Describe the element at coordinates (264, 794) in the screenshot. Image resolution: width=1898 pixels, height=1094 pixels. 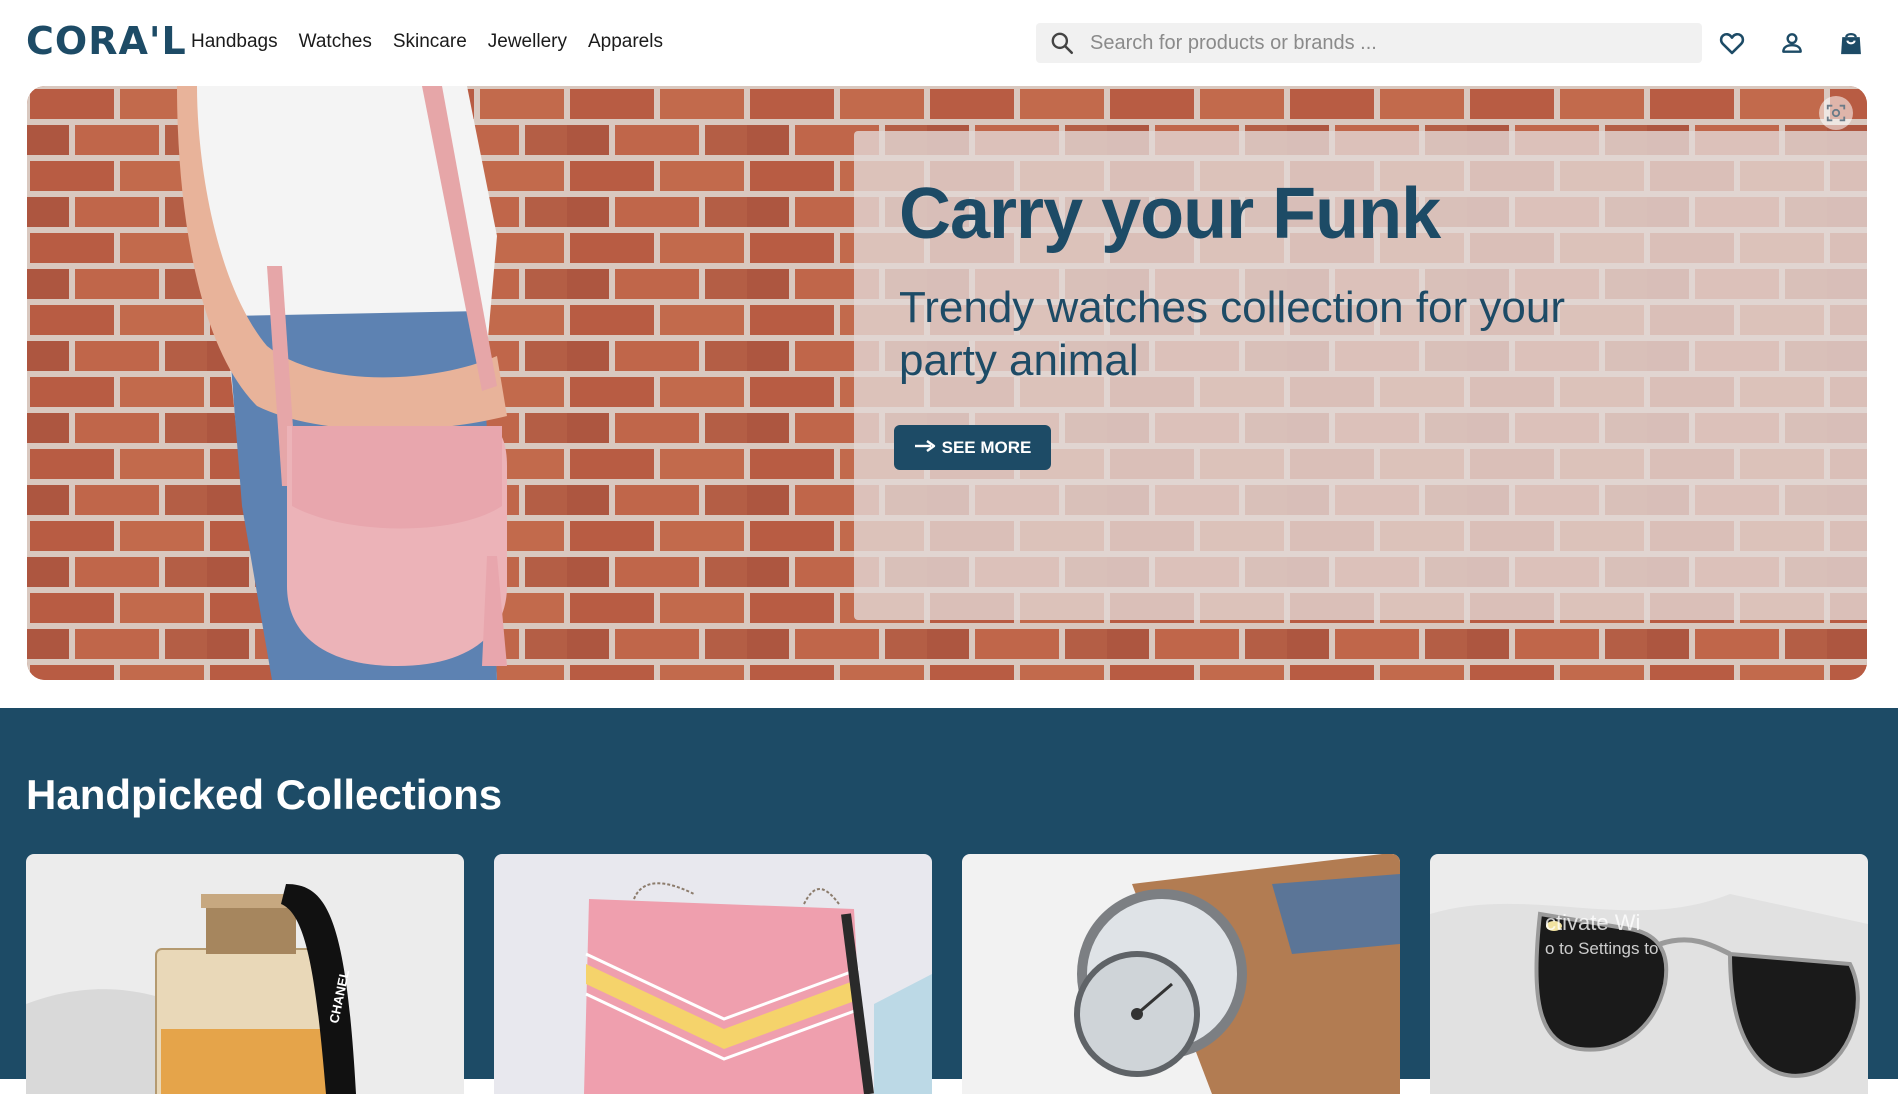
I see `collections-title: Handpicked Collections` at that location.